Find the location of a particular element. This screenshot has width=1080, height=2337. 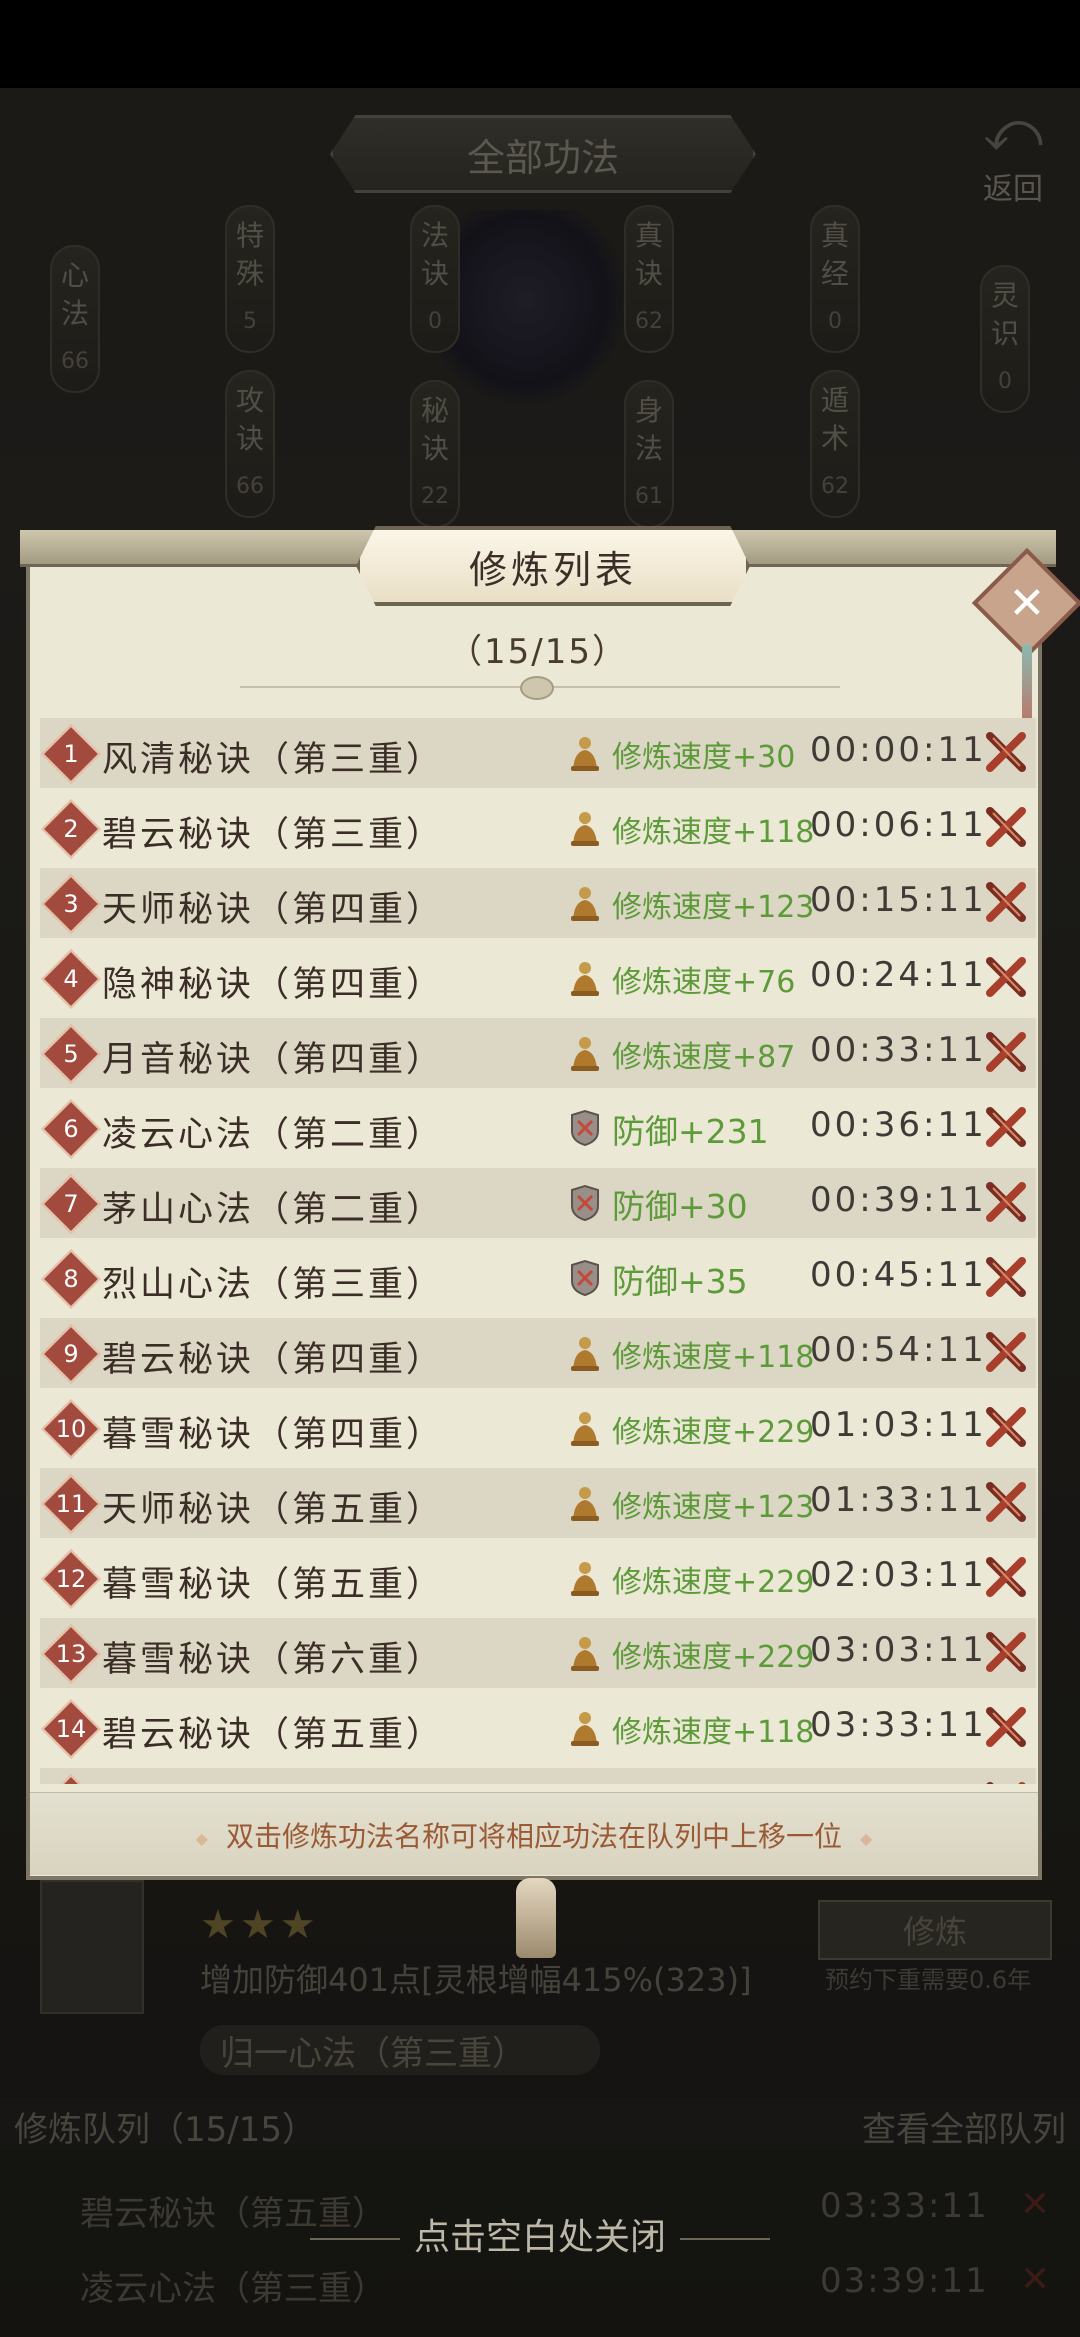

training-row: 12 暮雪秘诀（第五重） 修炼速度+229 02:03:11 is located at coordinates (538, 1578).